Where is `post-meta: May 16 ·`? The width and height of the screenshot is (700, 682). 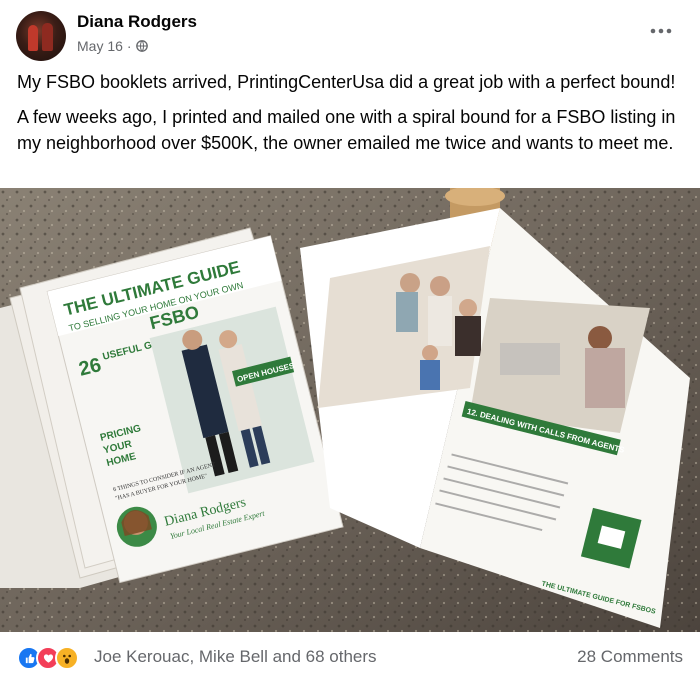 post-meta: May 16 · is located at coordinates (112, 46).